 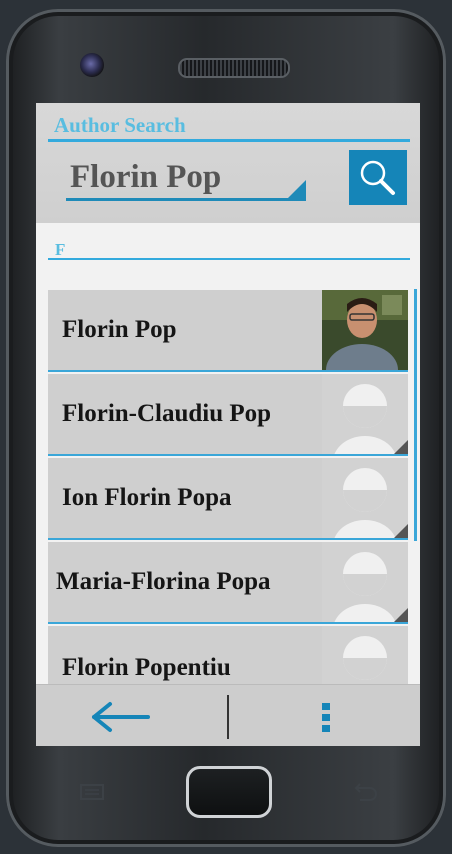 I want to click on overflow-menu-button, so click(x=326, y=717).